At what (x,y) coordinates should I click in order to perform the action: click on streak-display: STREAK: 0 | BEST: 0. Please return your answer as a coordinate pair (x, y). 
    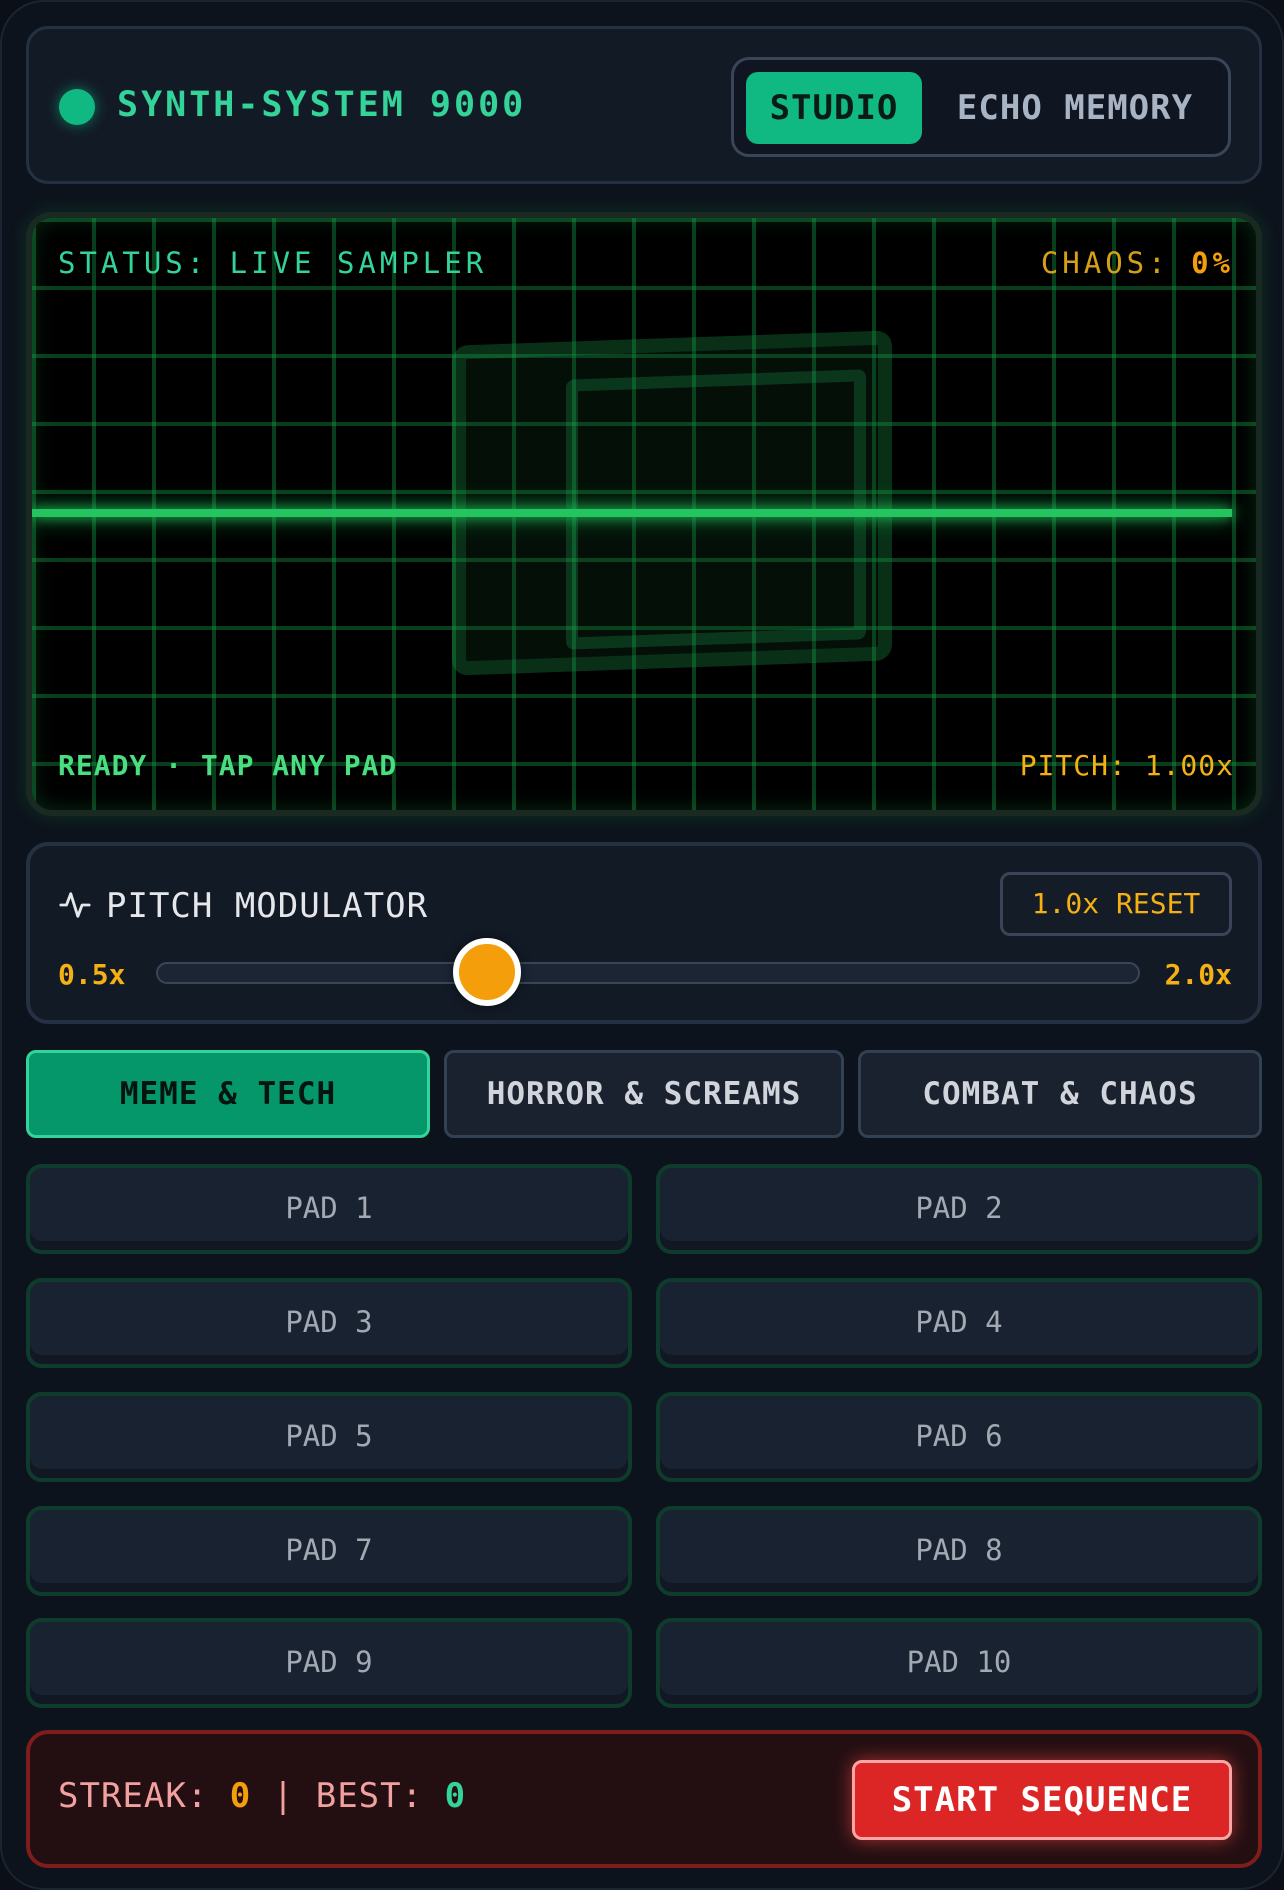
    Looking at the image, I should click on (262, 1796).